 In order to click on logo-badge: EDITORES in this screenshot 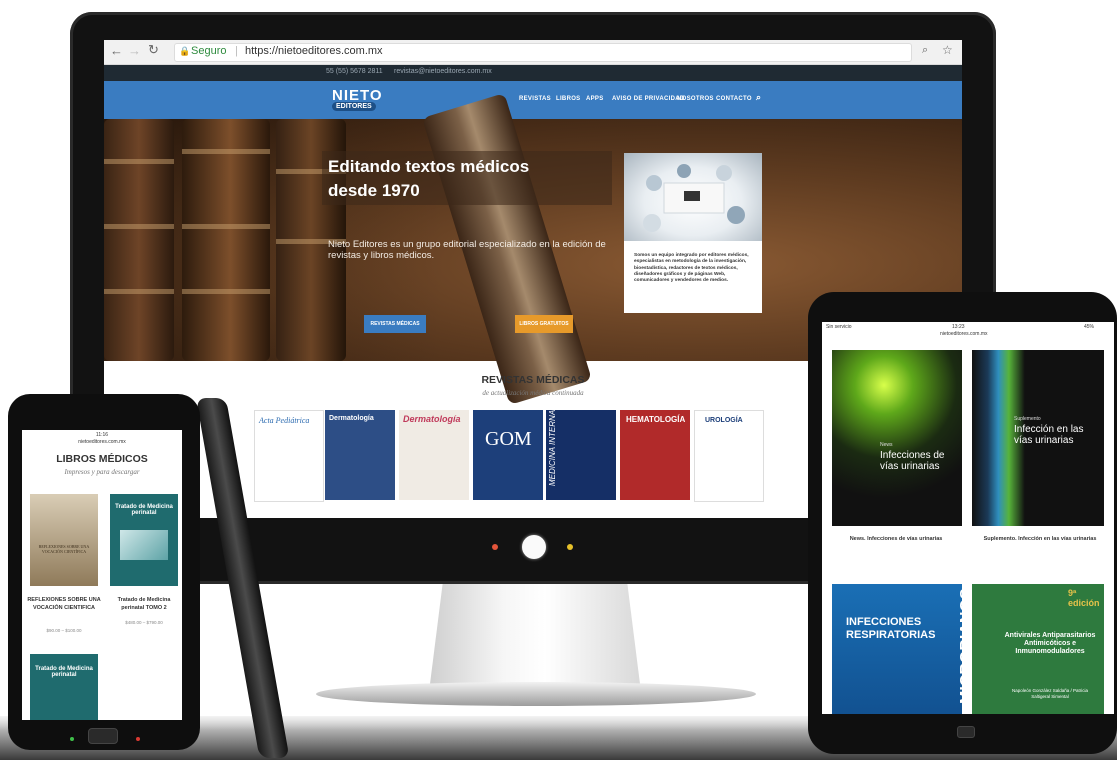, I will do `click(354, 106)`.